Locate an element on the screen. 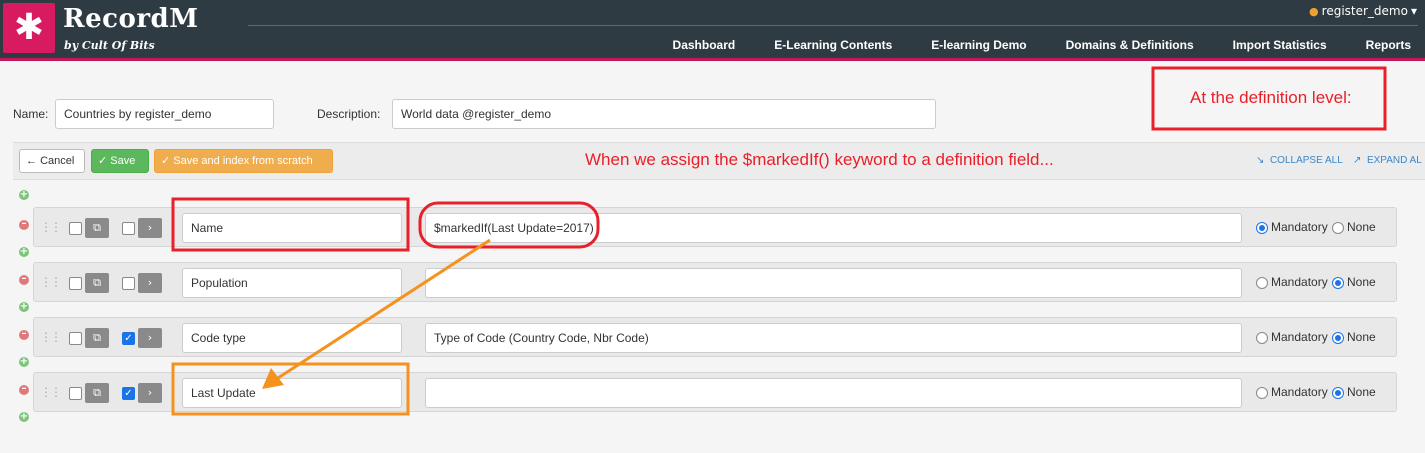 This screenshot has height=453, width=1425. field-row: ⋮⋮ ⧉ ✓ › Last Update Mandatory None is located at coordinates (715, 392).